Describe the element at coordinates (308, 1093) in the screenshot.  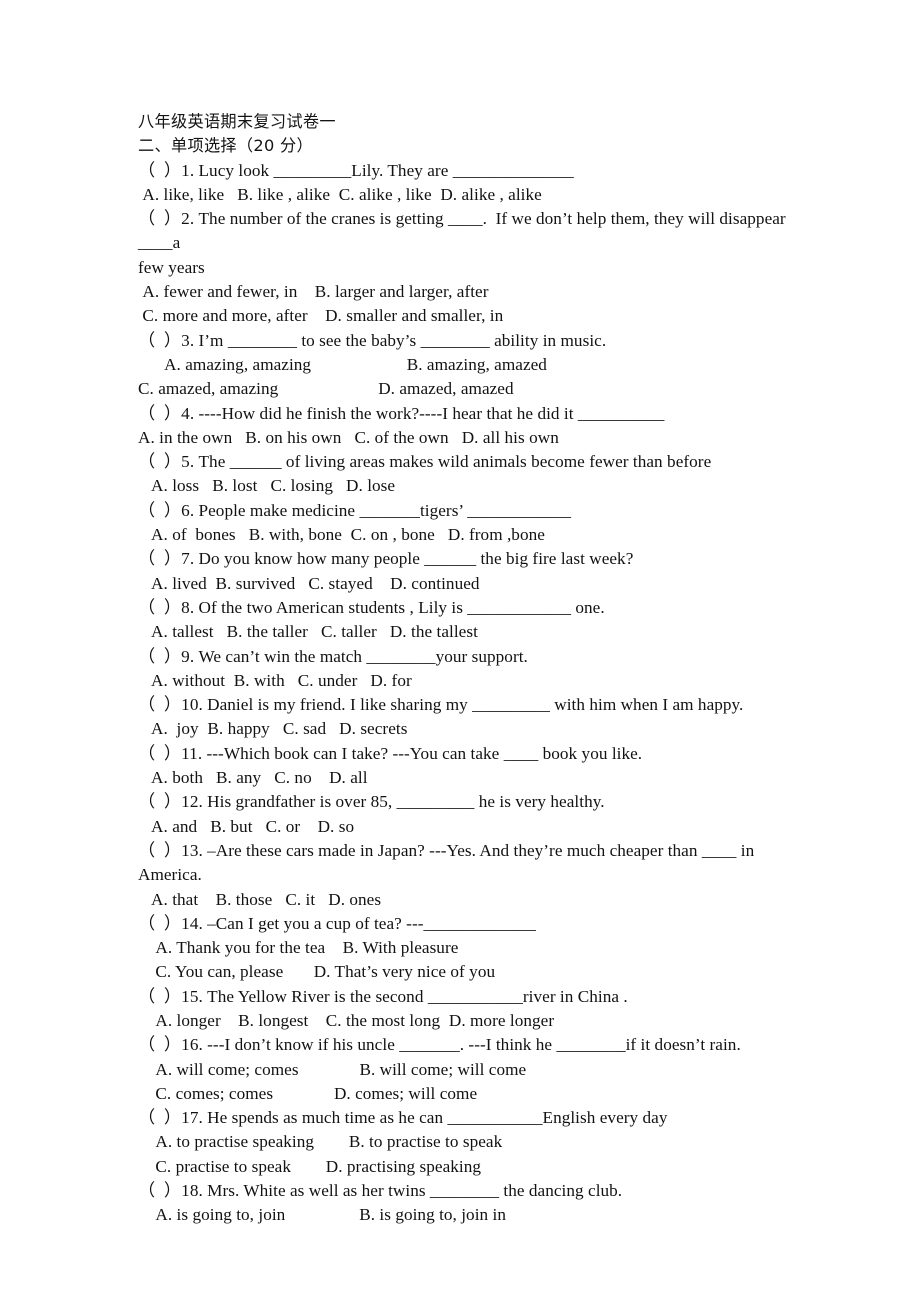
I see `exam-line: C. comes; comes D. comes; will come` at that location.